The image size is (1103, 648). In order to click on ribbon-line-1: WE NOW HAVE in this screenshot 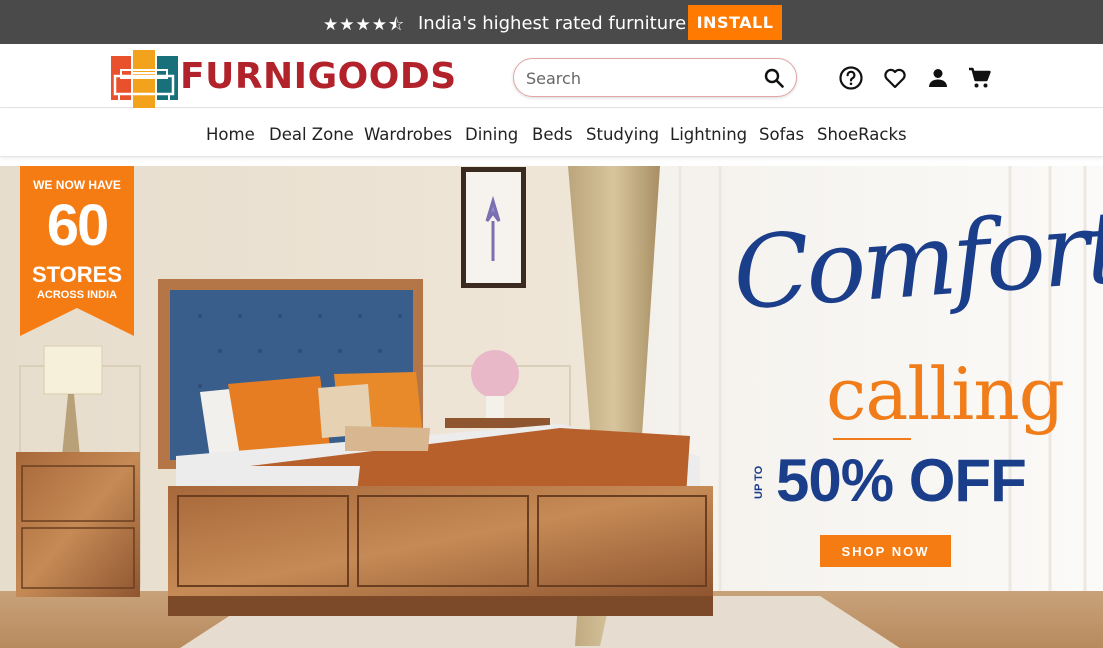, I will do `click(77, 185)`.